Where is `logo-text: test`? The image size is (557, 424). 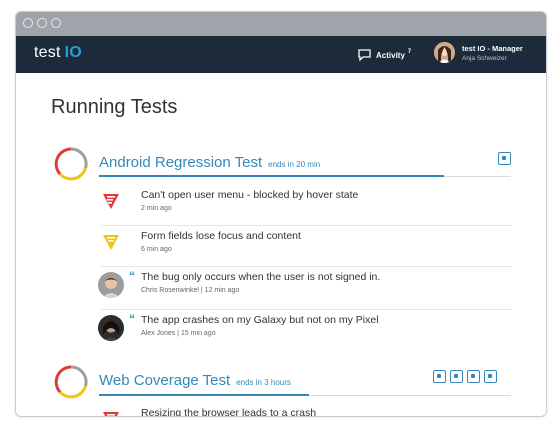 logo-text: test is located at coordinates (47, 52).